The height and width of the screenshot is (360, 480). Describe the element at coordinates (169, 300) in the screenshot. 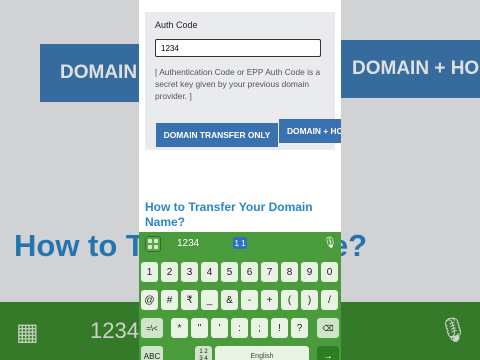

I see `key-hash: #` at that location.